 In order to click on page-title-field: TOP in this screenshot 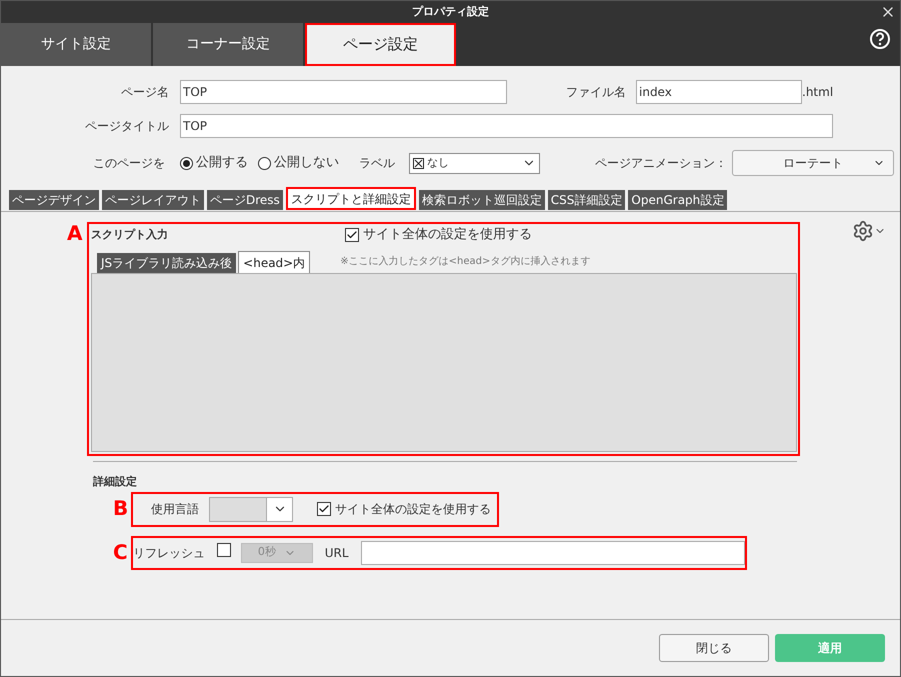, I will do `click(506, 126)`.